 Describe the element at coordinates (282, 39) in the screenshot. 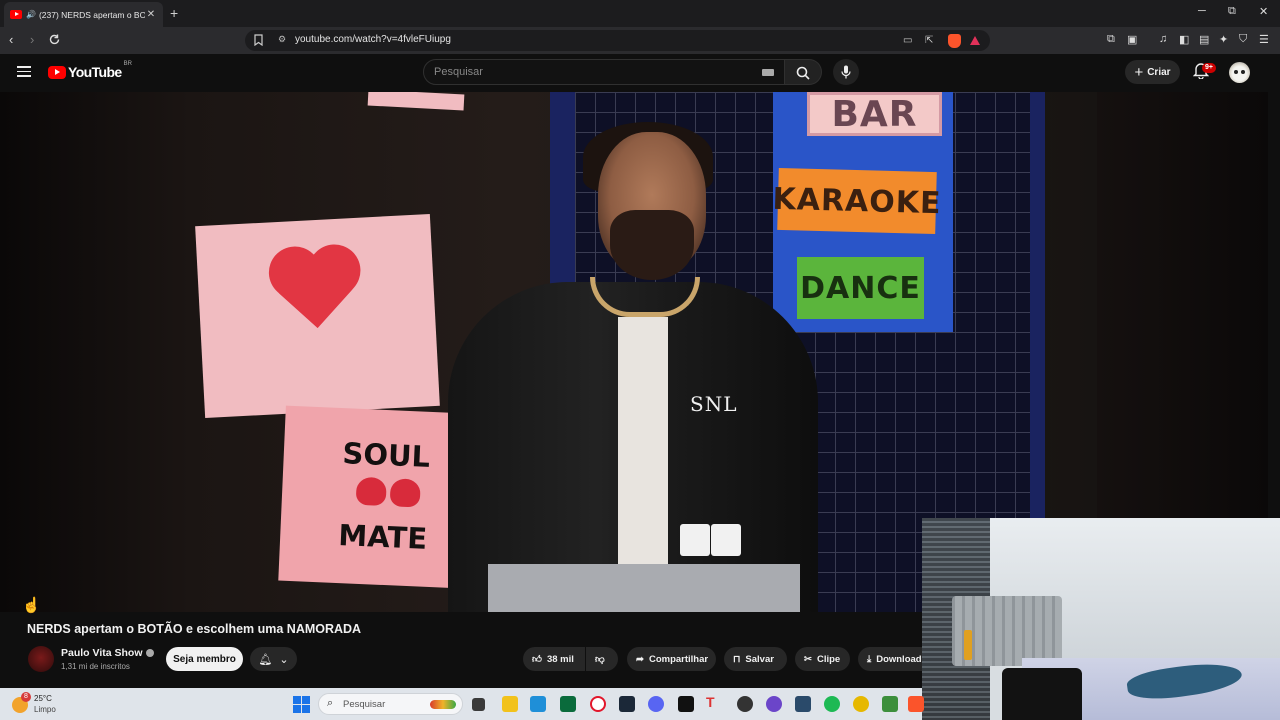

I see `site-info-icon: ⚙` at that location.